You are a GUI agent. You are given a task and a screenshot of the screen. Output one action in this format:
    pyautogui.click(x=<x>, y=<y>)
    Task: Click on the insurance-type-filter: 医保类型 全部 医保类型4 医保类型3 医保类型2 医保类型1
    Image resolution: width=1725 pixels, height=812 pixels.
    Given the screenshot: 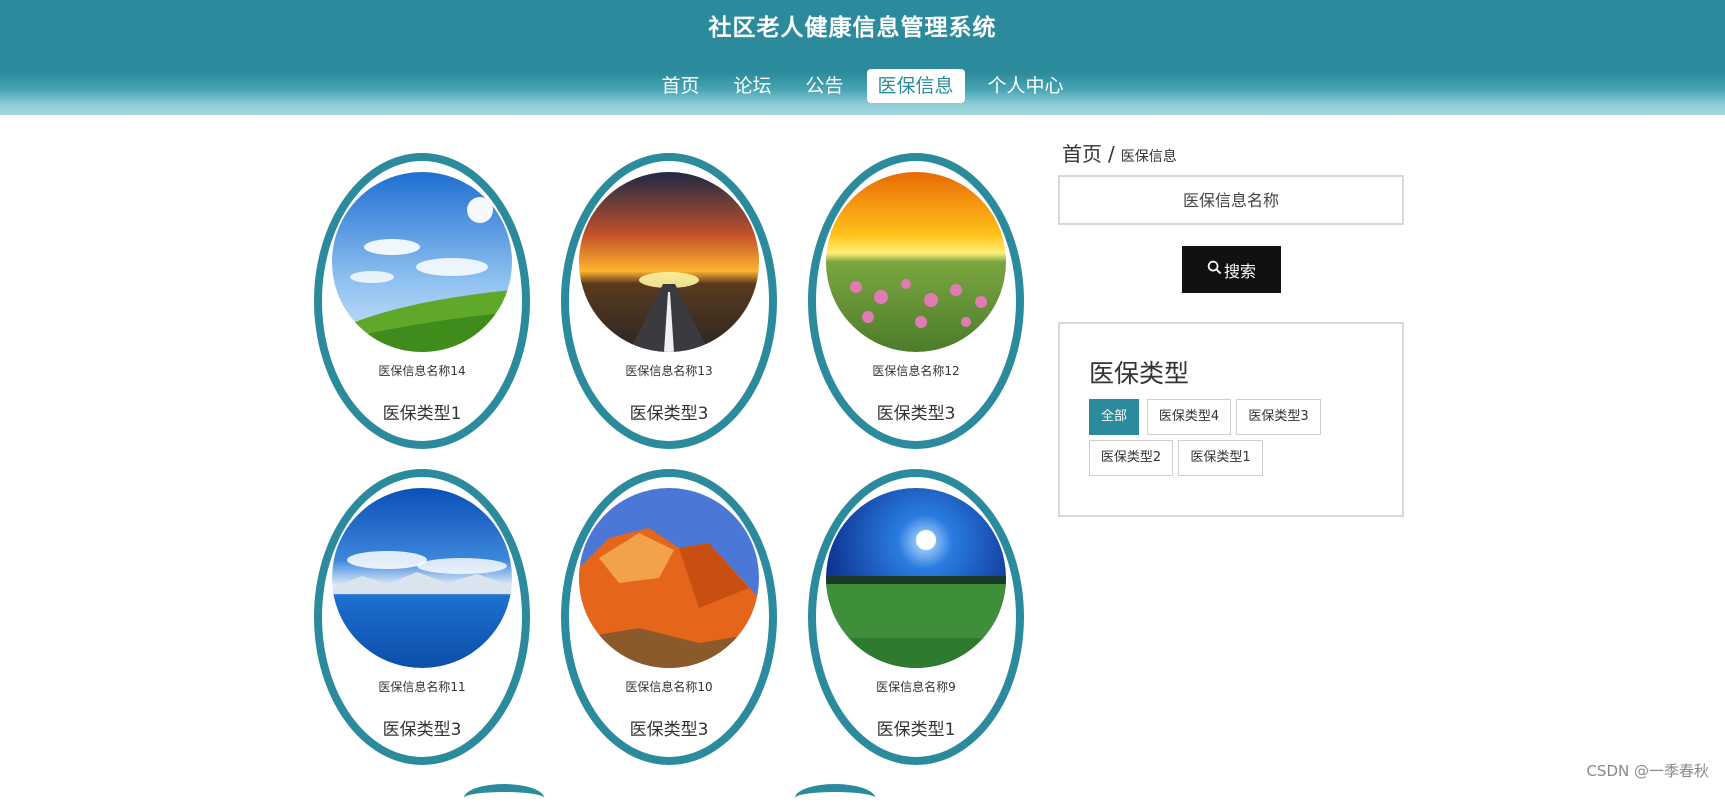 What is the action you would take?
    pyautogui.click(x=1231, y=419)
    